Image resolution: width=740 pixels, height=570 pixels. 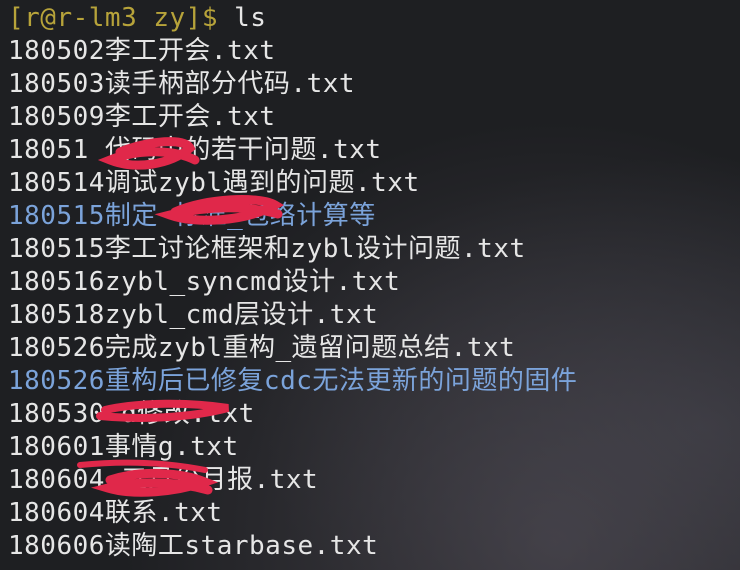 What do you see at coordinates (192, 216) in the screenshot?
I see `directory-name: 180515制定 标准_包络计算等` at bounding box center [192, 216].